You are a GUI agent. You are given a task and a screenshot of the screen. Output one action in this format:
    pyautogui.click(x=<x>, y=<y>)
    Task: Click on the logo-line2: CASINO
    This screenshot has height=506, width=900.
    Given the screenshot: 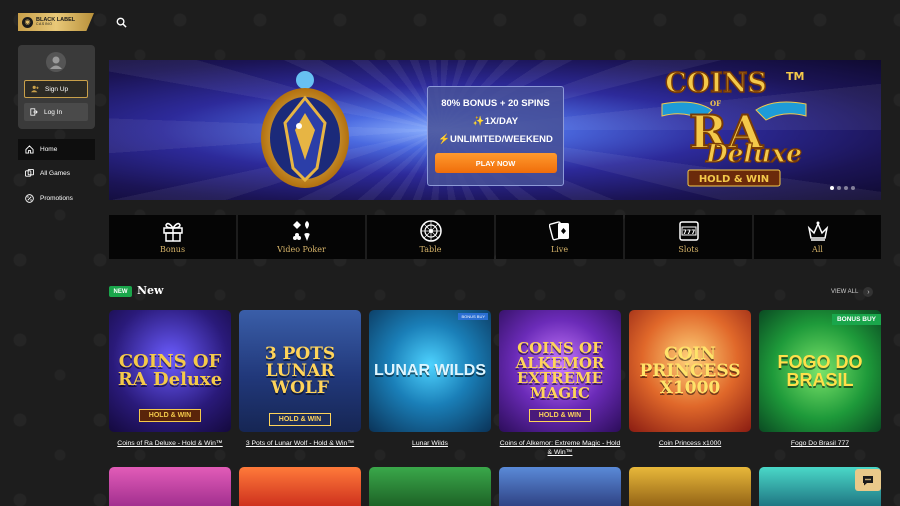 What is the action you would take?
    pyautogui.click(x=44, y=24)
    